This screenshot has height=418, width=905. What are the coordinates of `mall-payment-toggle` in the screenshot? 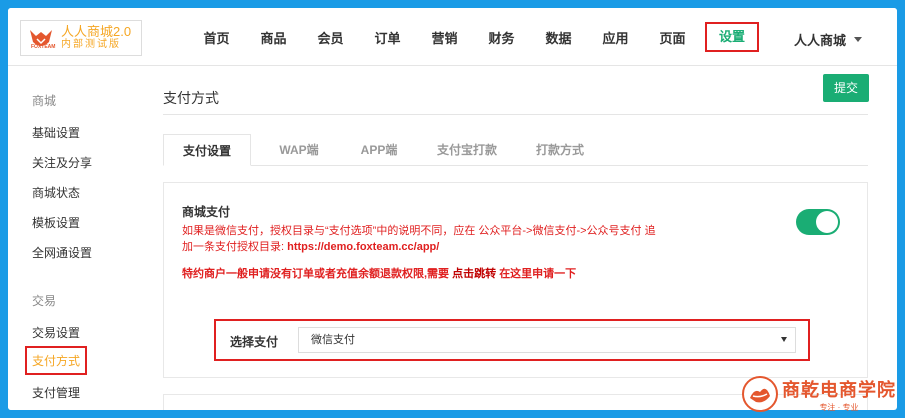 It's located at (818, 222).